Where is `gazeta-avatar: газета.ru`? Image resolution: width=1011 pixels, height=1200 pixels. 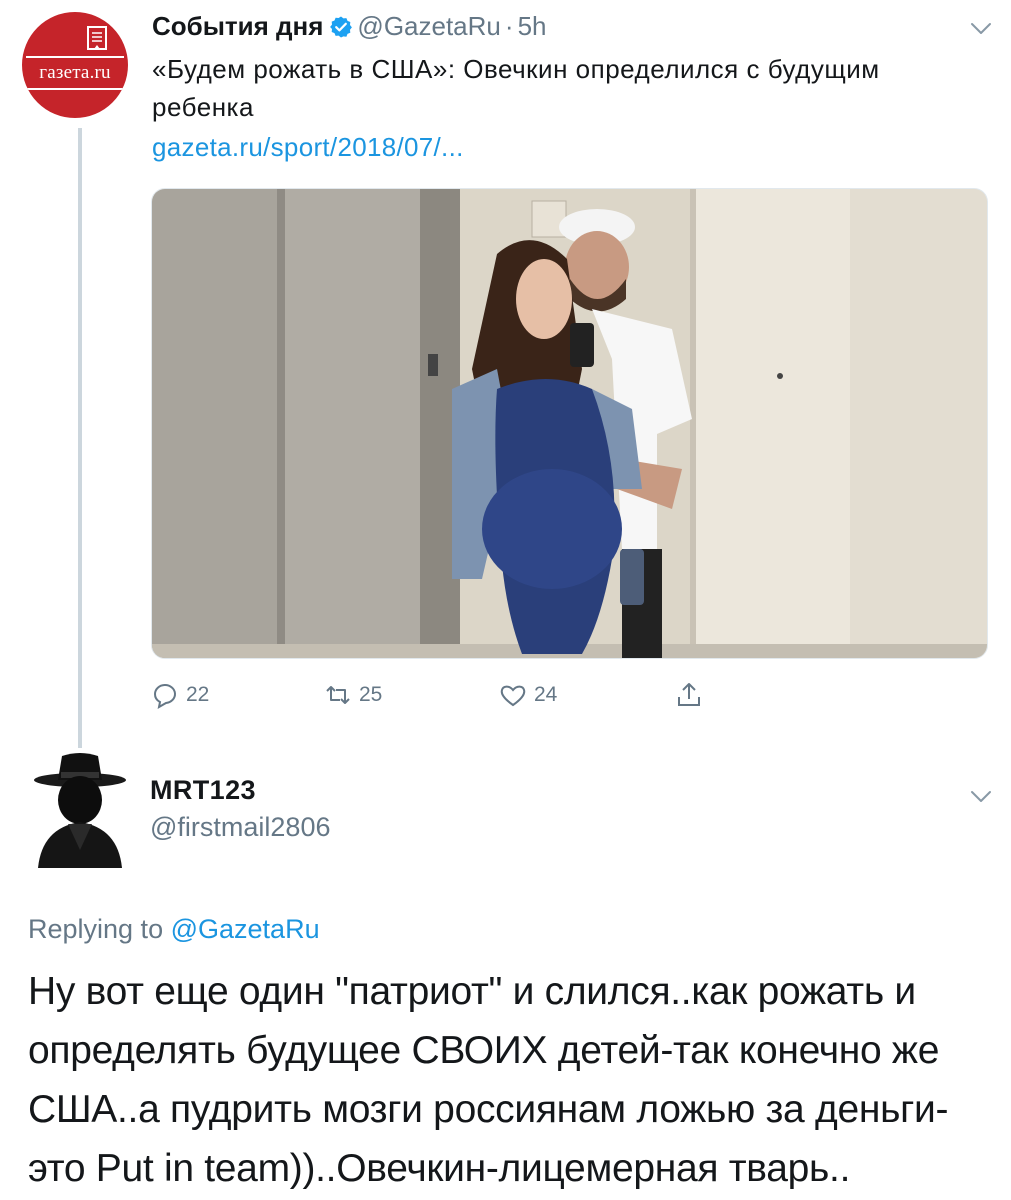
gazeta-avatar: газета.ru is located at coordinates (75, 65).